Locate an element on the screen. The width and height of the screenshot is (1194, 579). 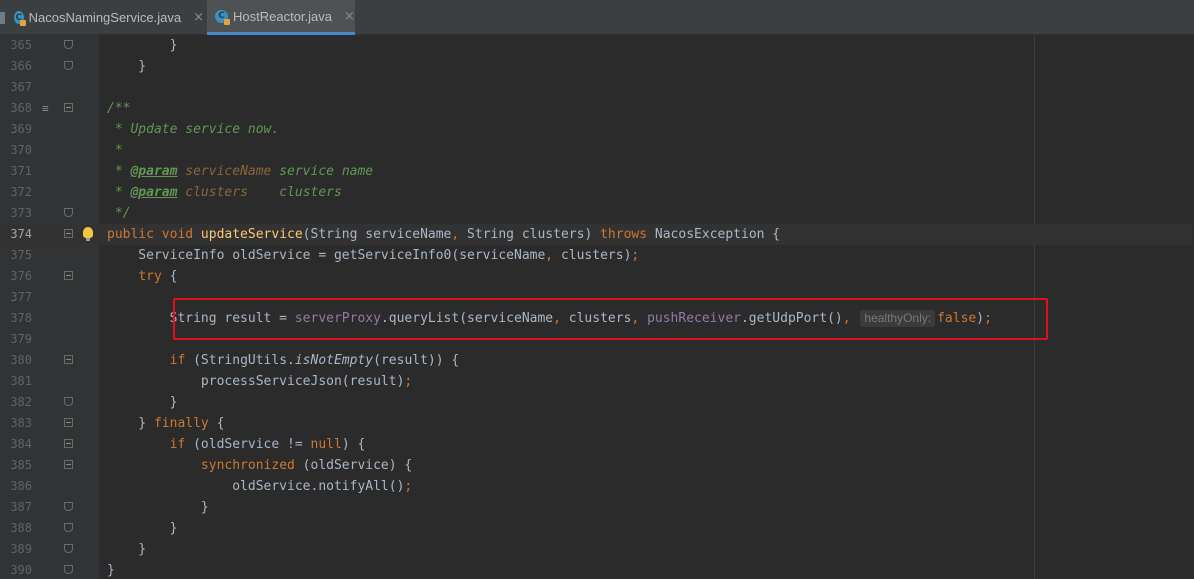
tab-label: NacosNamingService.java is located at coordinates (105, 17).